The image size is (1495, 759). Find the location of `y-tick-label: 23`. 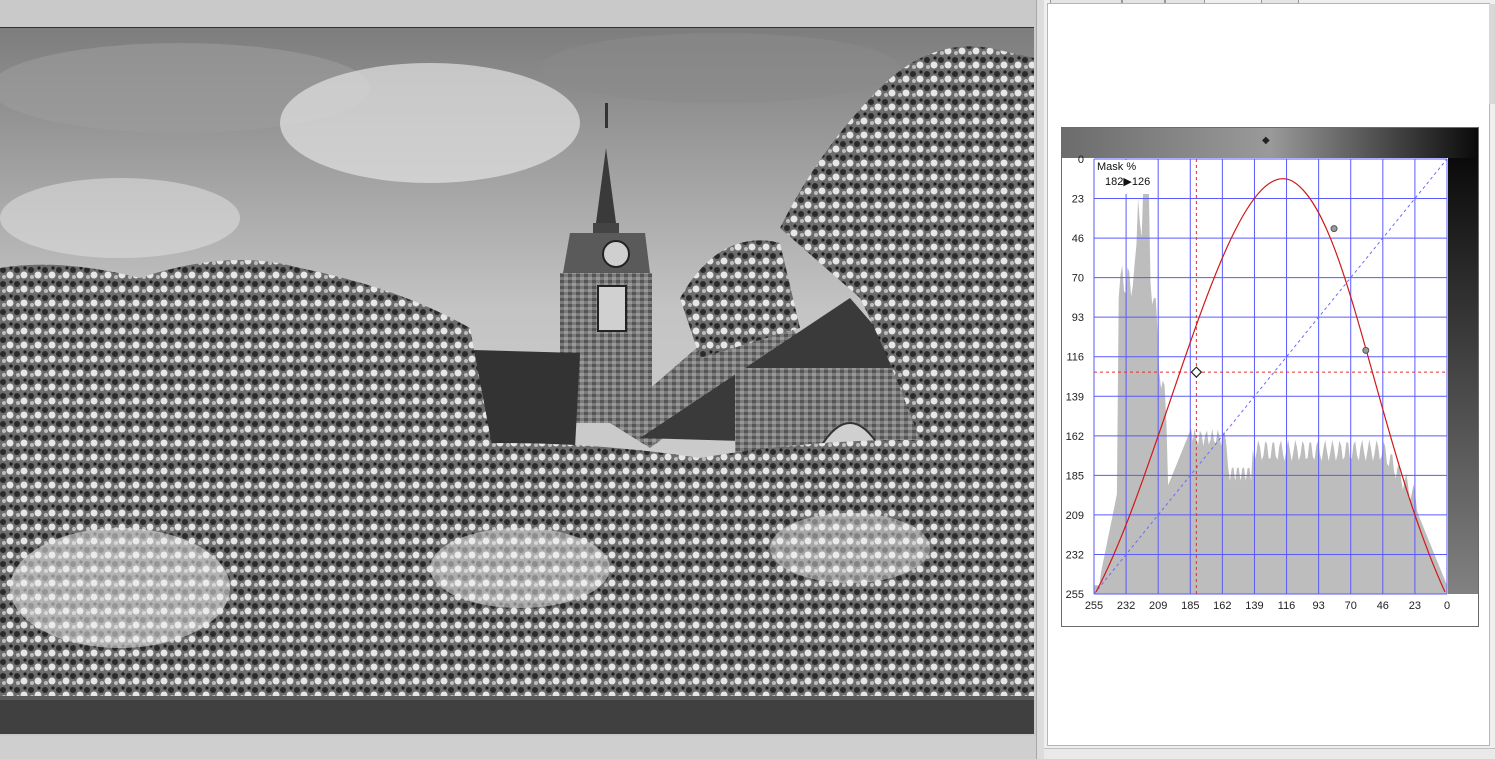

y-tick-label: 23 is located at coordinates (1078, 200).